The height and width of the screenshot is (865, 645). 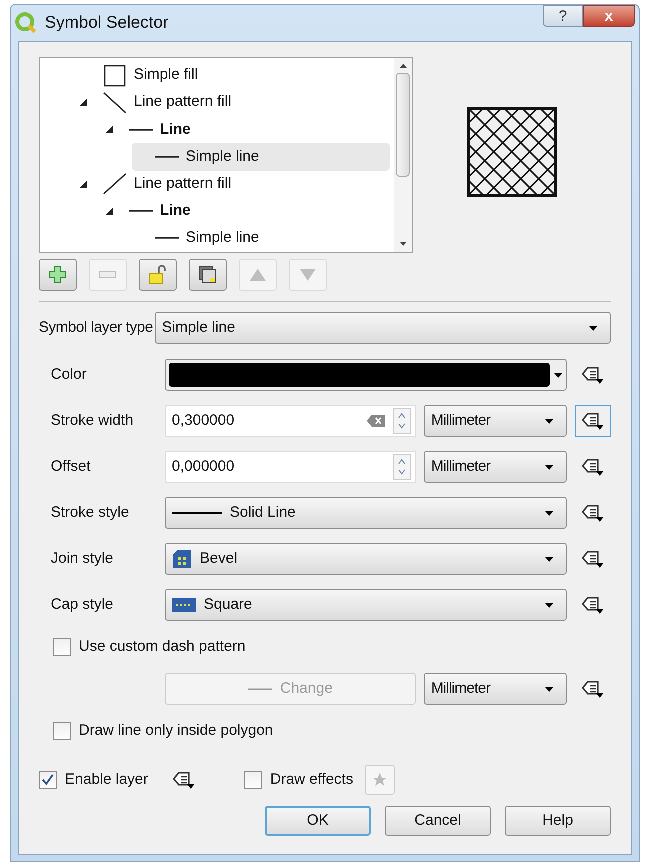 I want to click on field-label: Stroke width, so click(x=93, y=420).